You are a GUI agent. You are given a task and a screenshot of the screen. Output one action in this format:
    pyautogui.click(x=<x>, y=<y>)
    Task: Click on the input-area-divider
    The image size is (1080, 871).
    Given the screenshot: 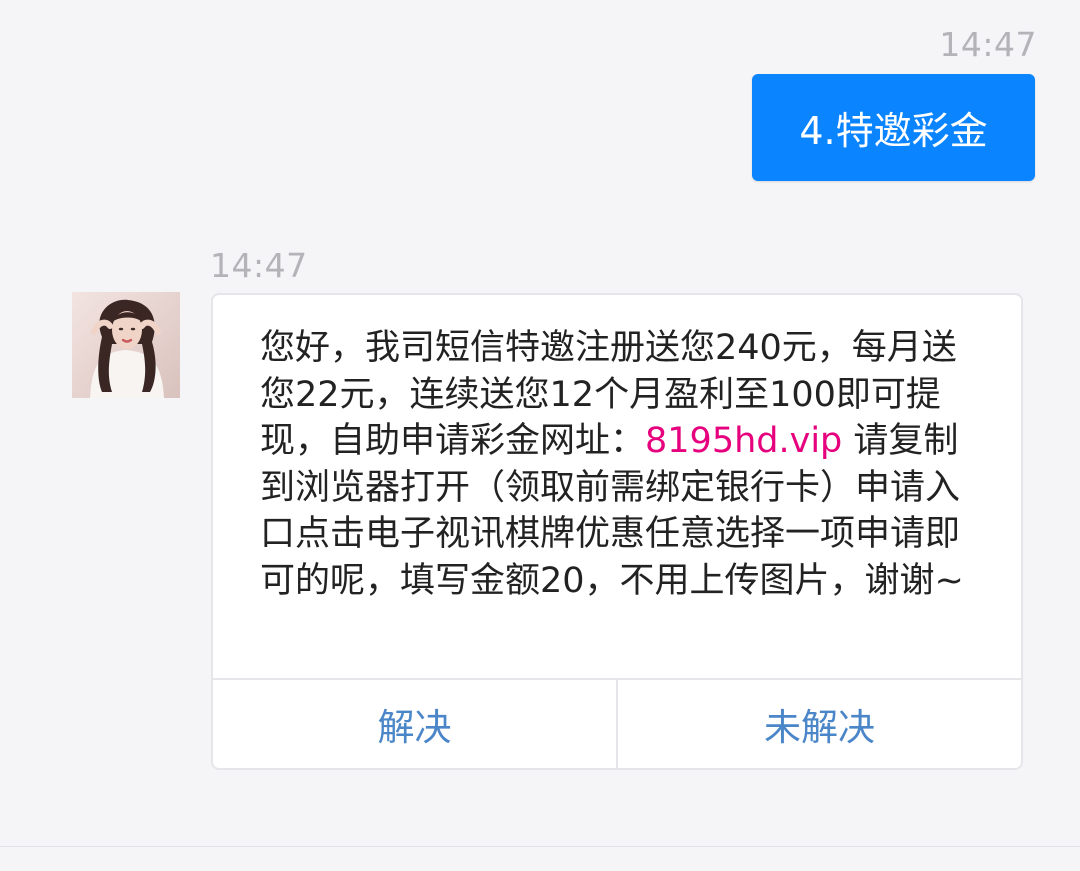 What is the action you would take?
    pyautogui.click(x=540, y=846)
    